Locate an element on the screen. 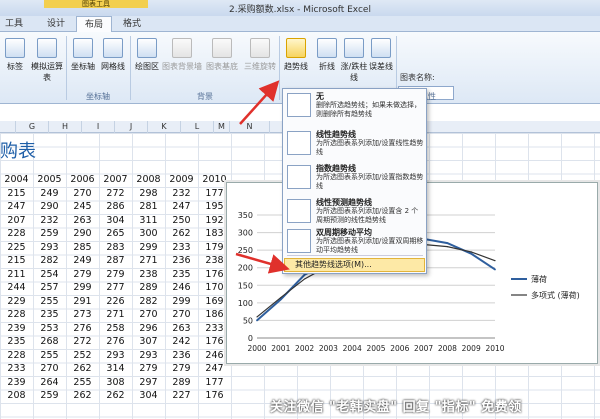 The image size is (600, 419). table-cell: 247 is located at coordinates (181, 206).